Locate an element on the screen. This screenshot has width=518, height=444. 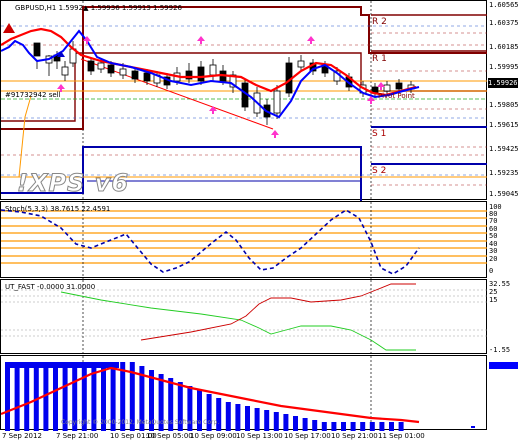
utfast-axis-tick: 32.55 is located at coordinates (500, 284).